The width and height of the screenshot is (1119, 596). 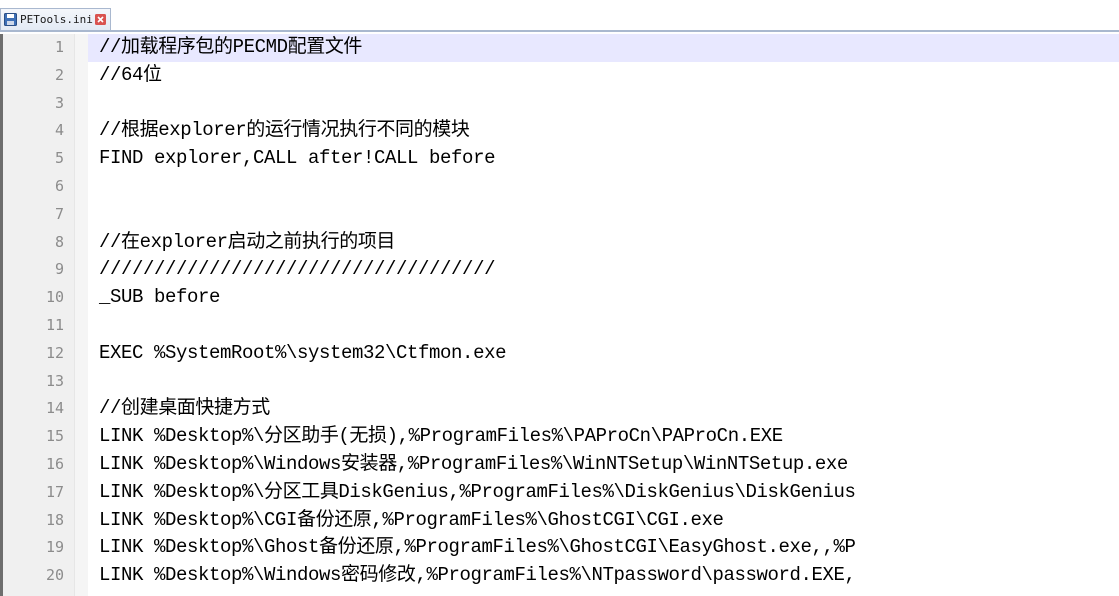 What do you see at coordinates (54, 464) in the screenshot?
I see `line-number: 16` at bounding box center [54, 464].